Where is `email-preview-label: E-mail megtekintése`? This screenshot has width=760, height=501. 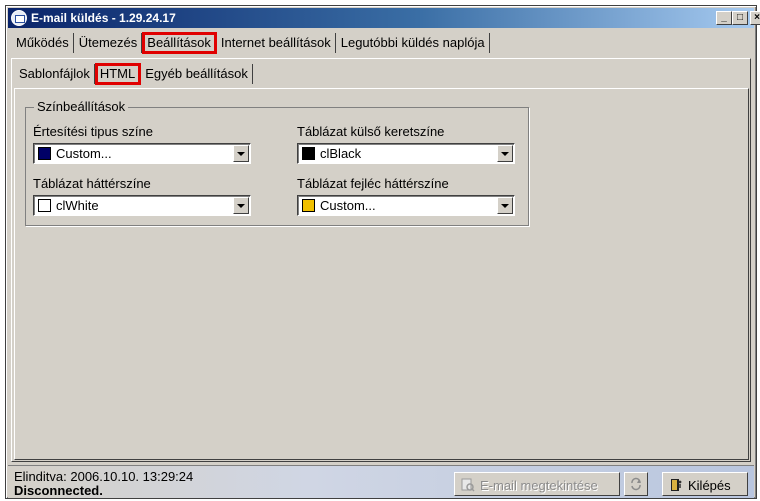 email-preview-label: E-mail megtekintése is located at coordinates (539, 485).